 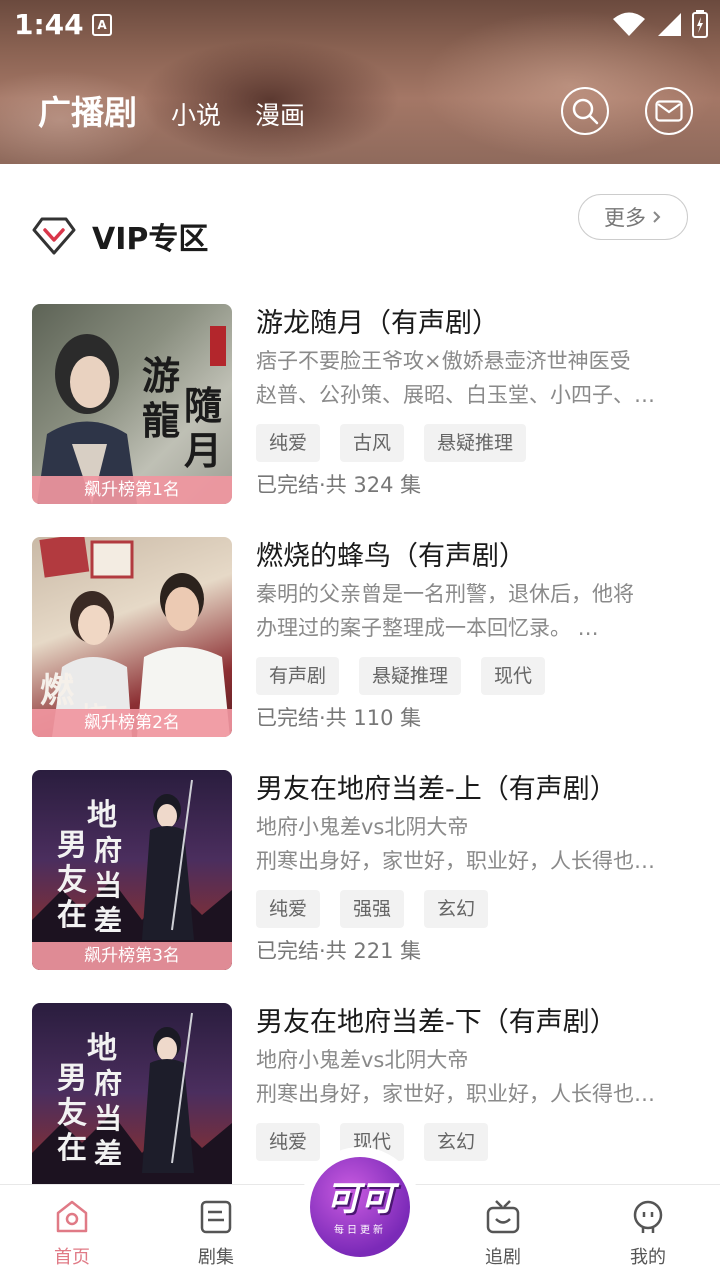 I want to click on nav-mine: 我的, so click(x=648, y=1233).